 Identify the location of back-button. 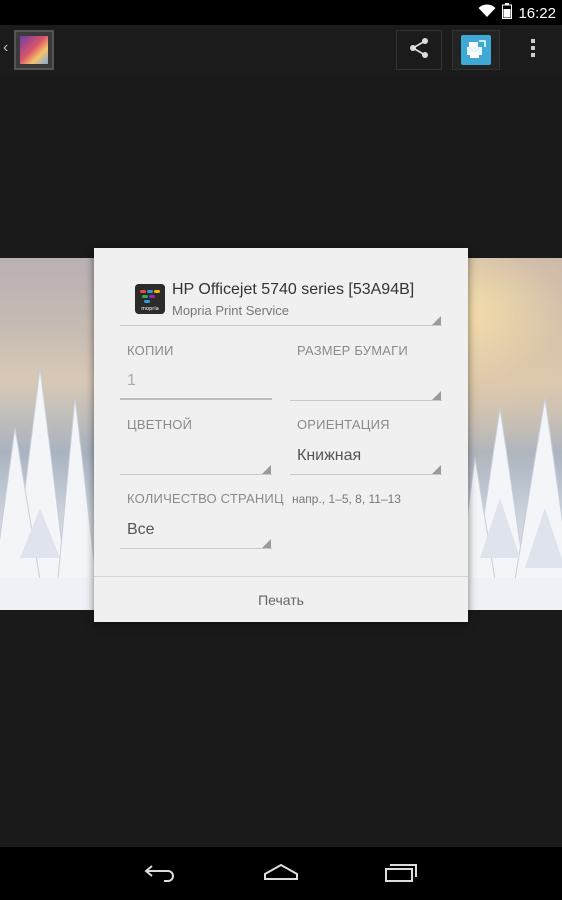
(161, 874).